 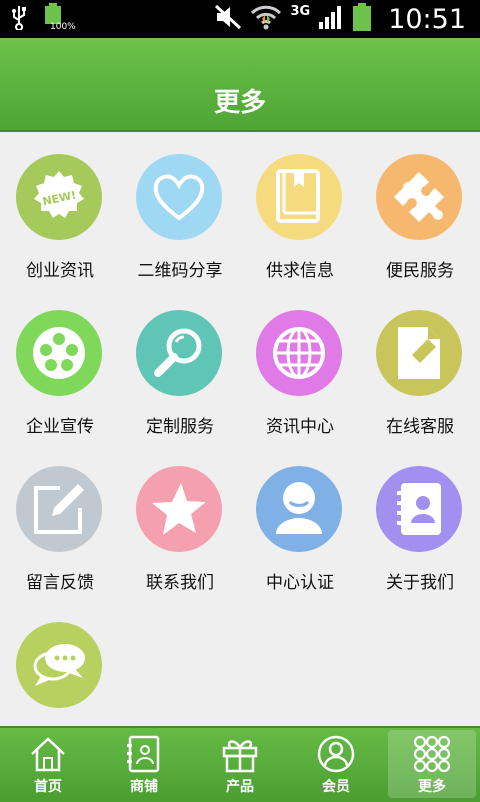 I want to click on grid-dots-icon, so click(x=432, y=754).